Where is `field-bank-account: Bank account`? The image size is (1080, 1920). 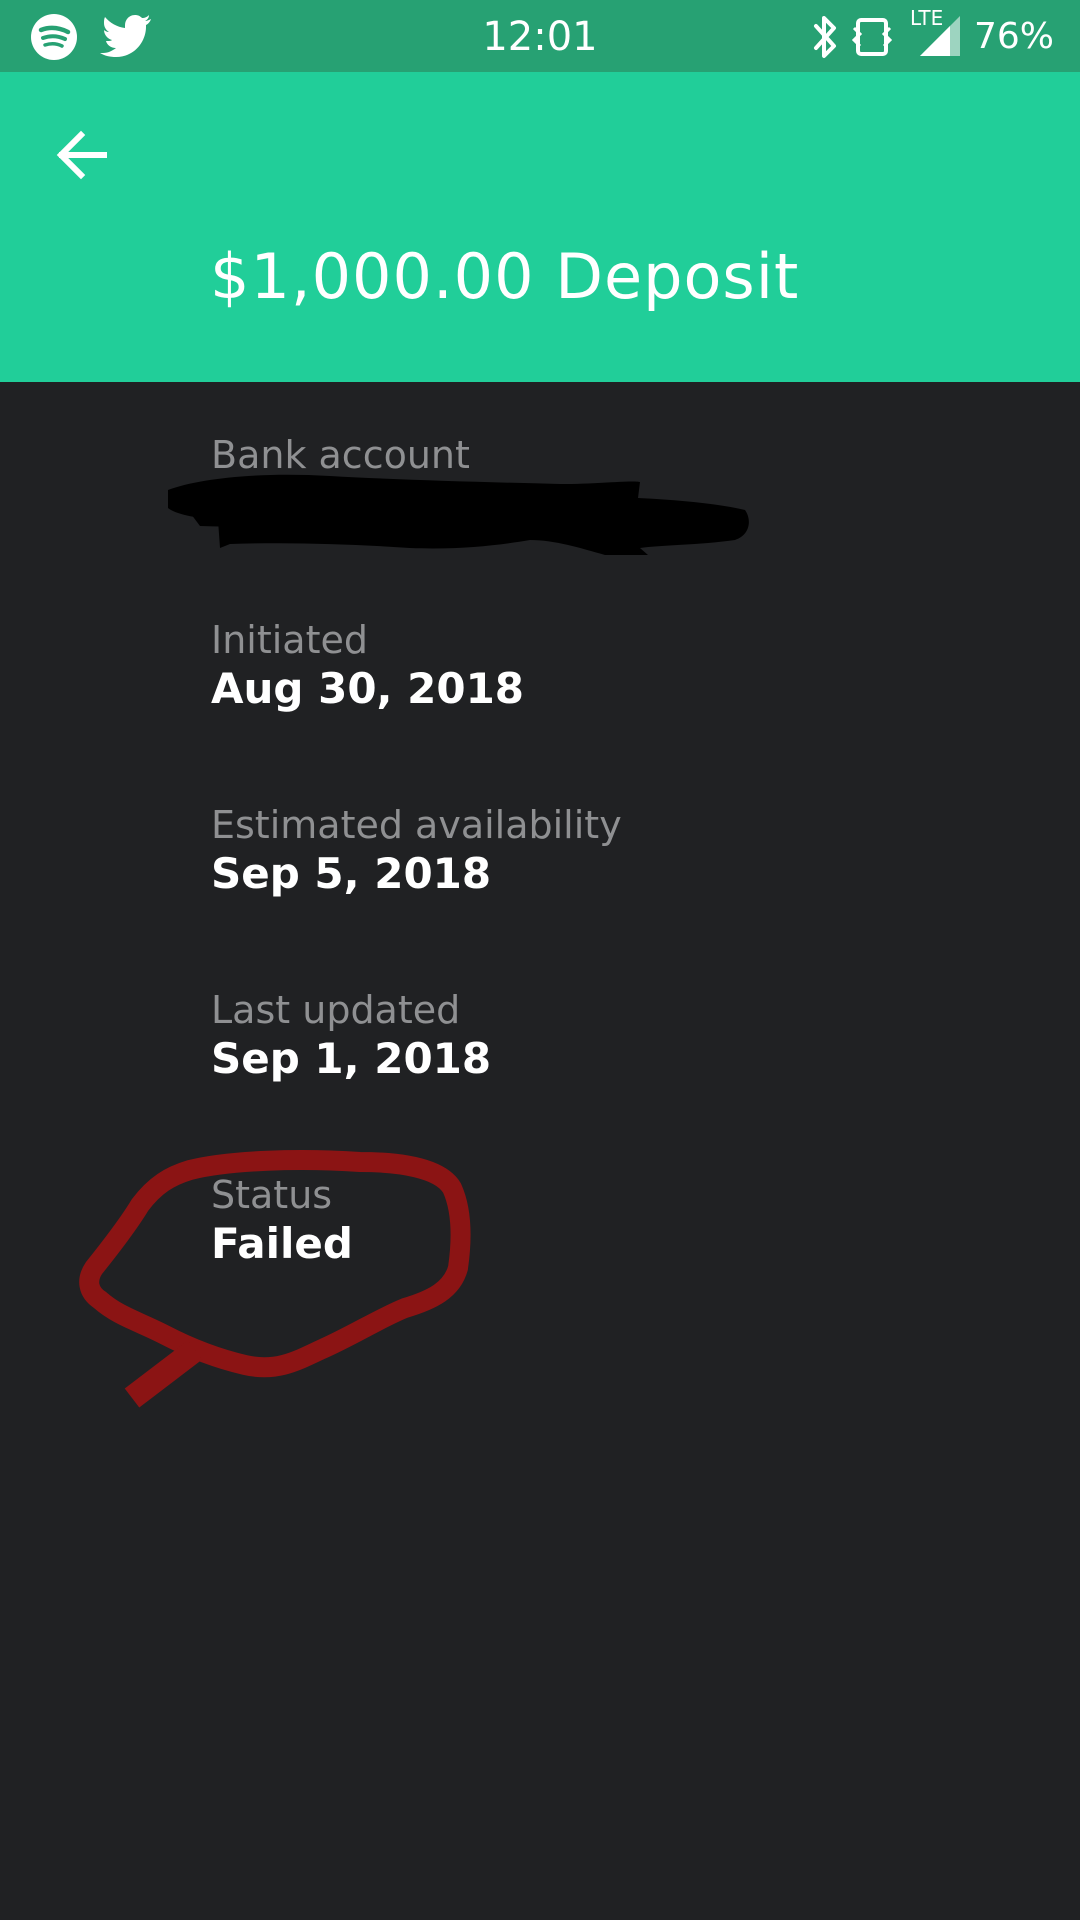
field-bank-account: Bank account is located at coordinates (340, 455).